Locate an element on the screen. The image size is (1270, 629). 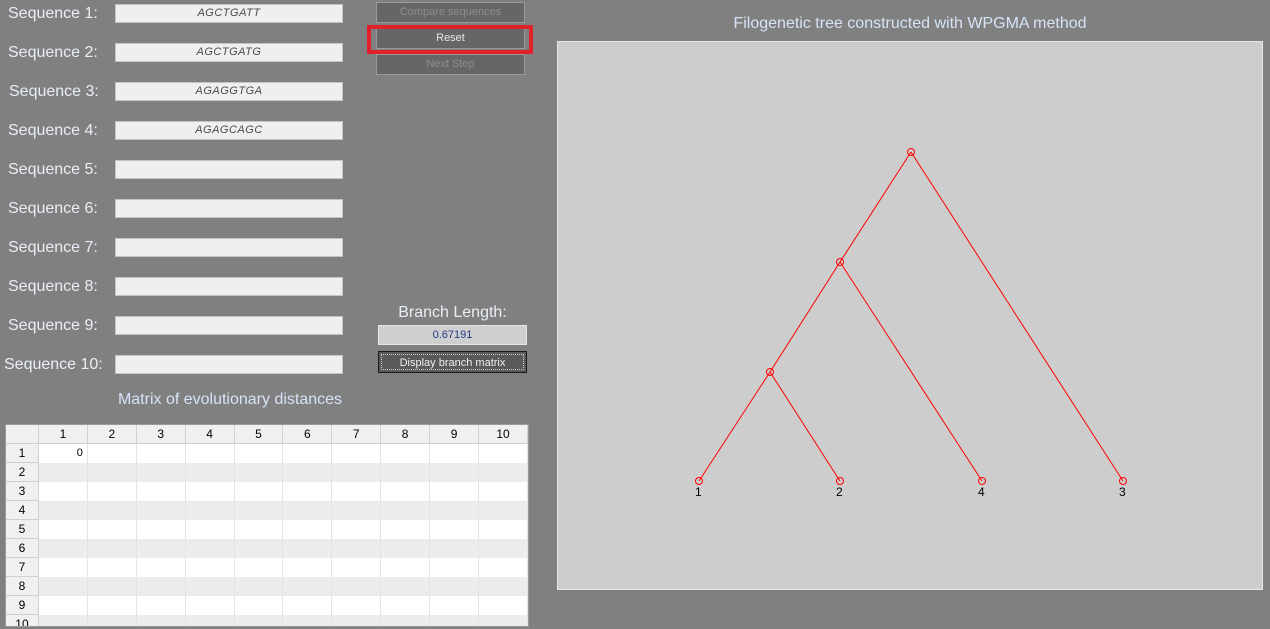
sequence-5-input is located at coordinates (229, 169).